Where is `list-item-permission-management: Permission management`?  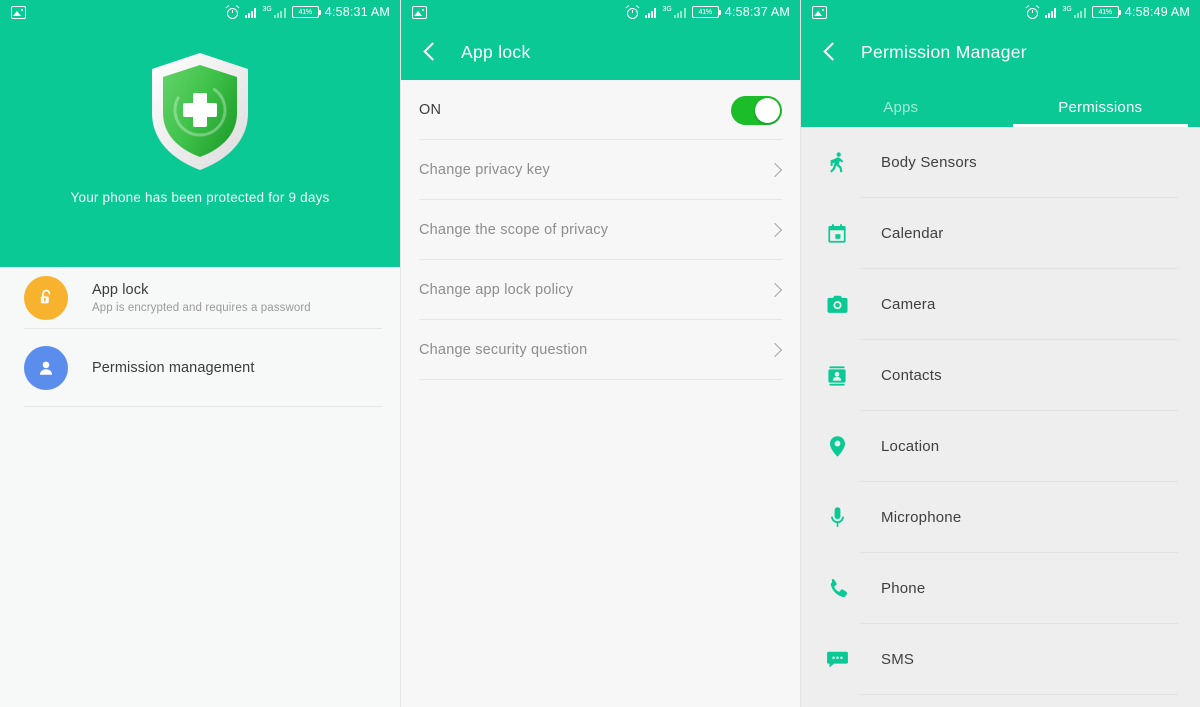
list-item-permission-management: Permission management is located at coordinates (200, 368).